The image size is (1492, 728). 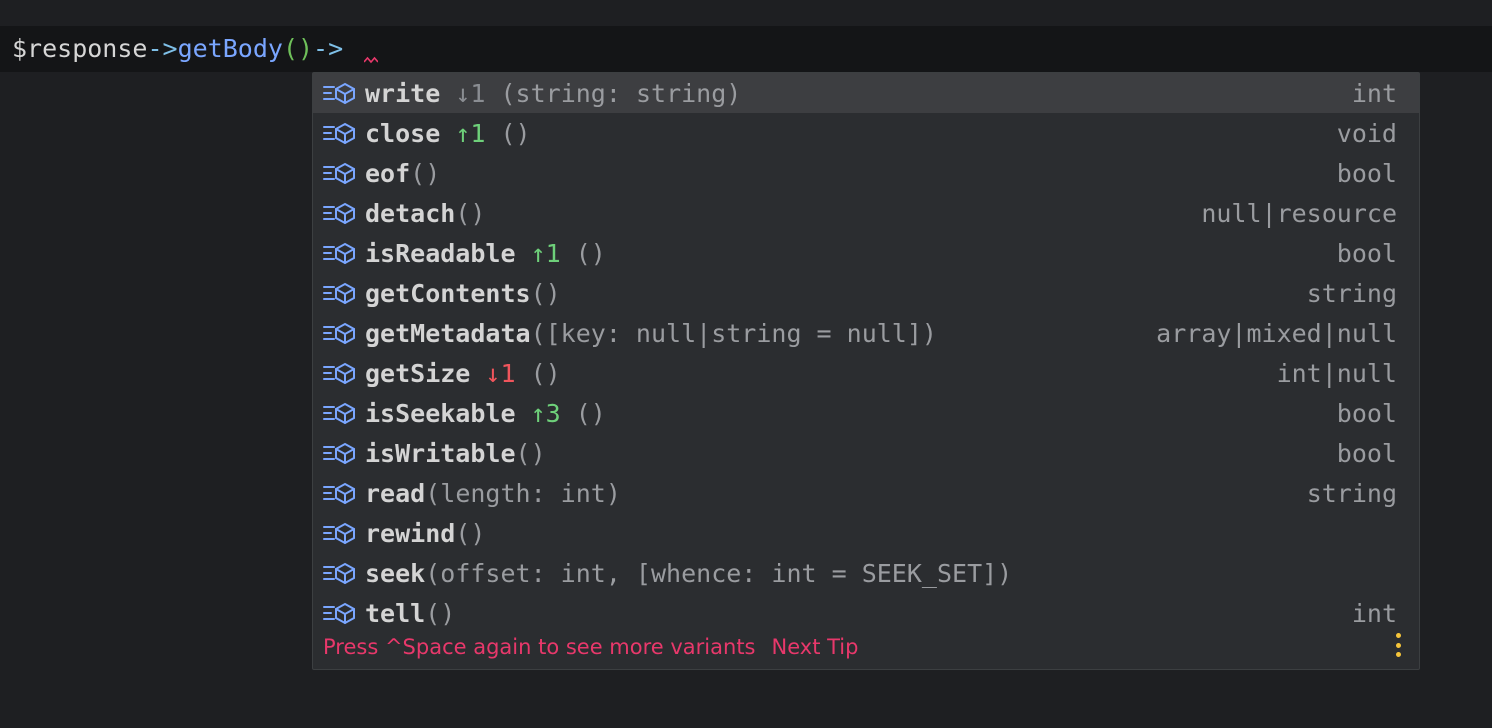 What do you see at coordinates (80, 48) in the screenshot?
I see `code-variable: $response` at bounding box center [80, 48].